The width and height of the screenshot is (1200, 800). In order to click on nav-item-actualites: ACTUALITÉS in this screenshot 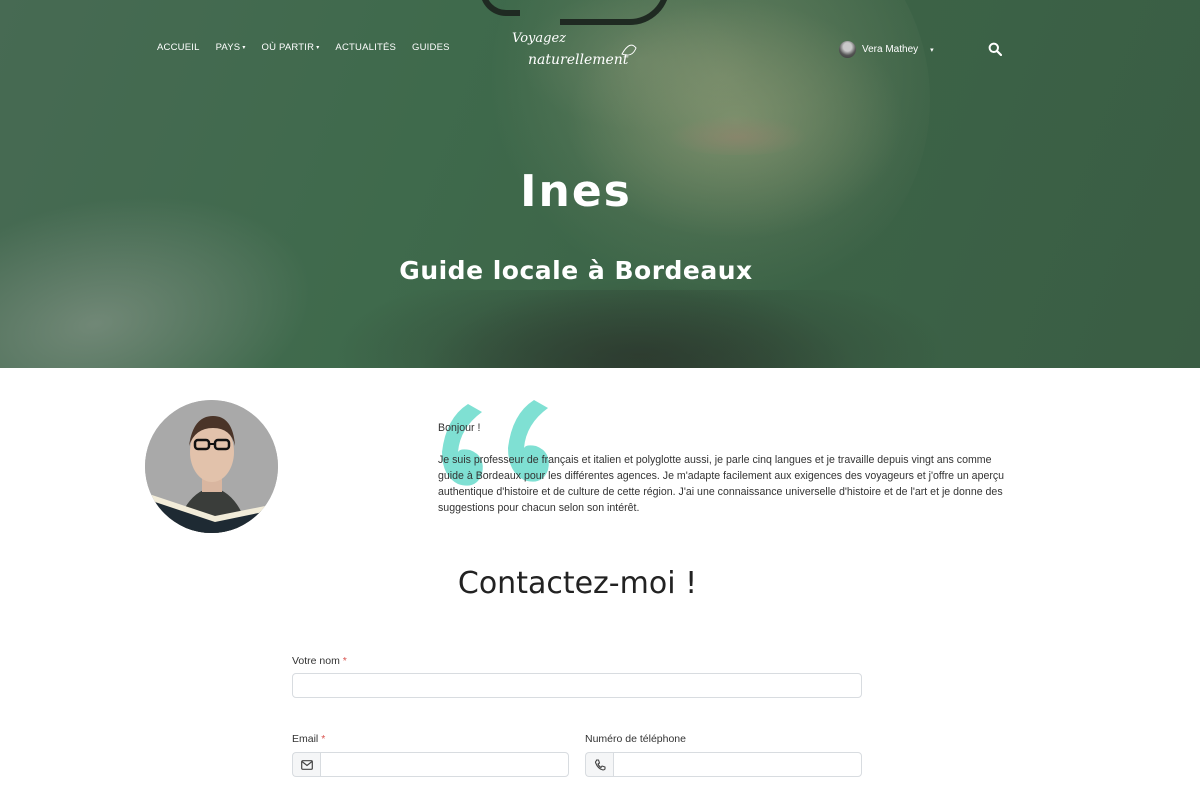, I will do `click(365, 47)`.